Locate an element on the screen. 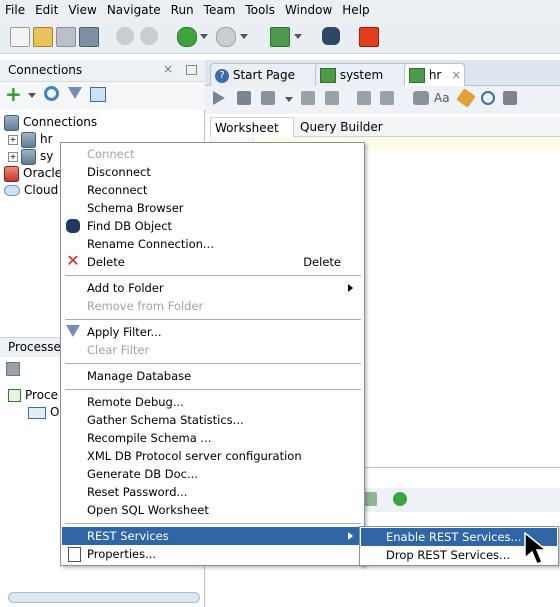  tab-hr: hr × is located at coordinates (434, 75).